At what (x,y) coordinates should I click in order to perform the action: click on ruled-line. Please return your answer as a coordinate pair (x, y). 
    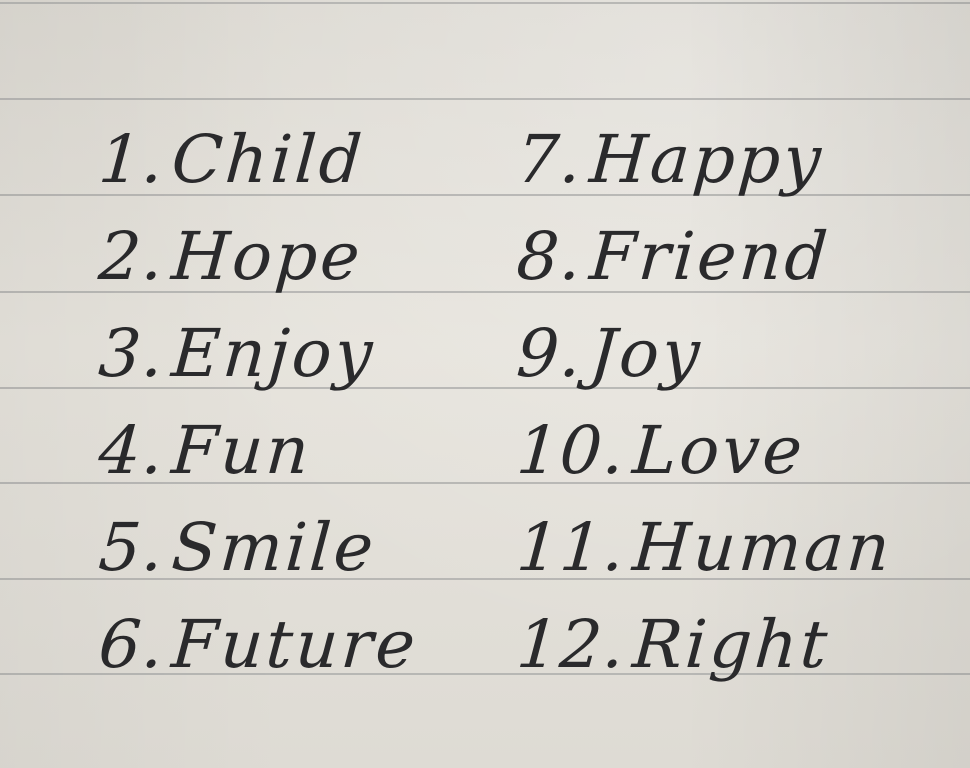
    Looking at the image, I should click on (485, 3).